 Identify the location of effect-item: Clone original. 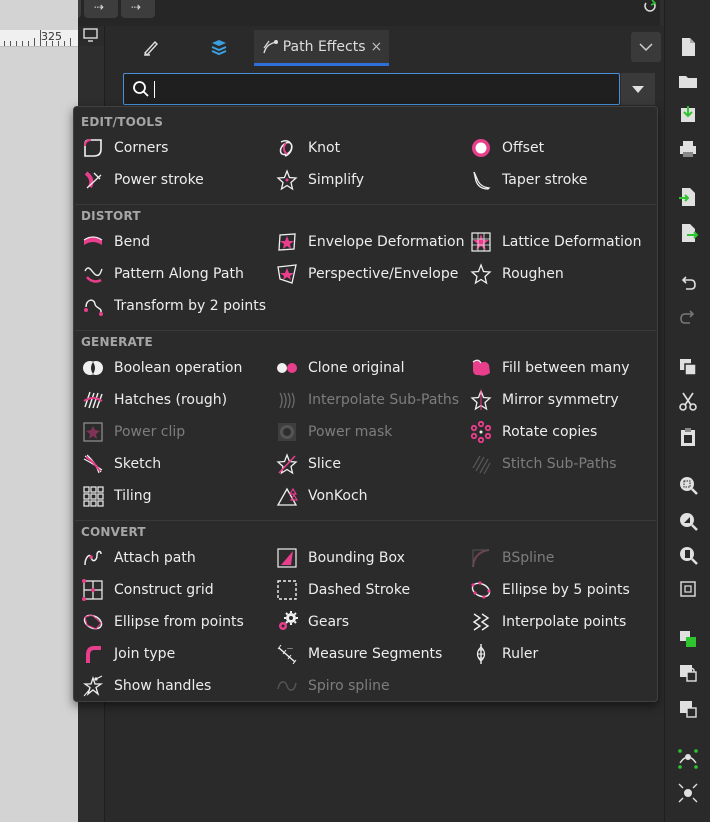
(340, 368).